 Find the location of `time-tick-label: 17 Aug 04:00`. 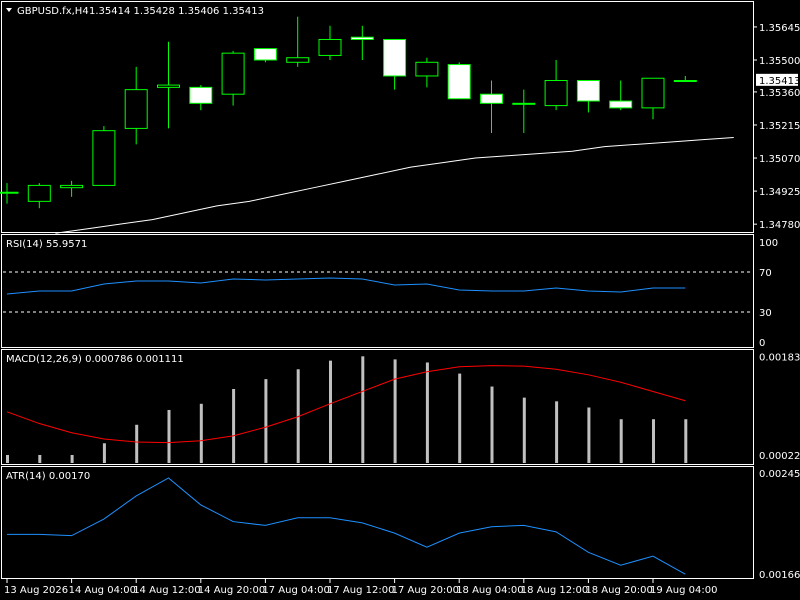

time-tick-label: 17 Aug 04:00 is located at coordinates (295, 590).